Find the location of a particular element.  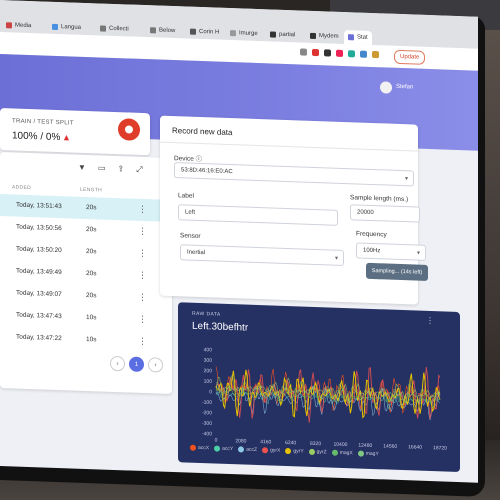

page-button: 1 is located at coordinates (136, 364).